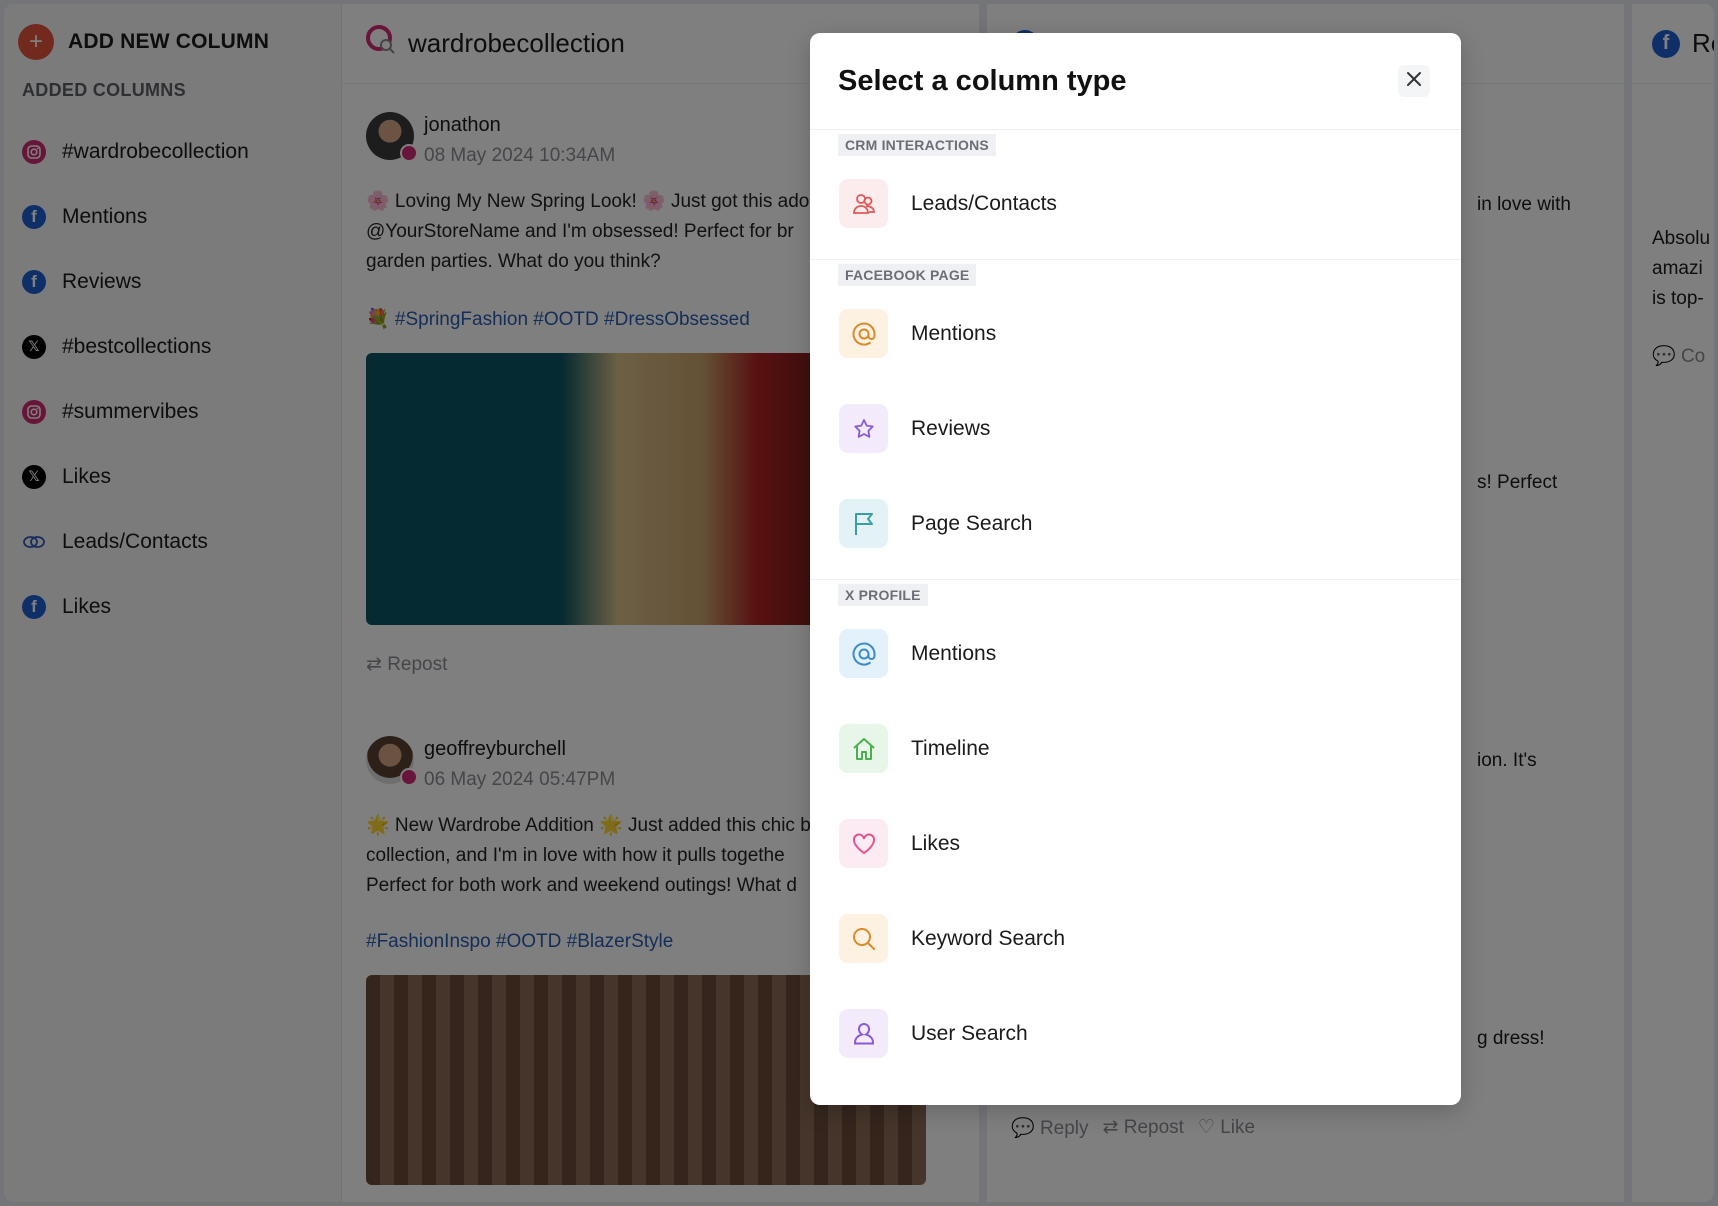 The width and height of the screenshot is (1718, 1206). What do you see at coordinates (950, 748) in the screenshot?
I see `option-label: Timeline` at bounding box center [950, 748].